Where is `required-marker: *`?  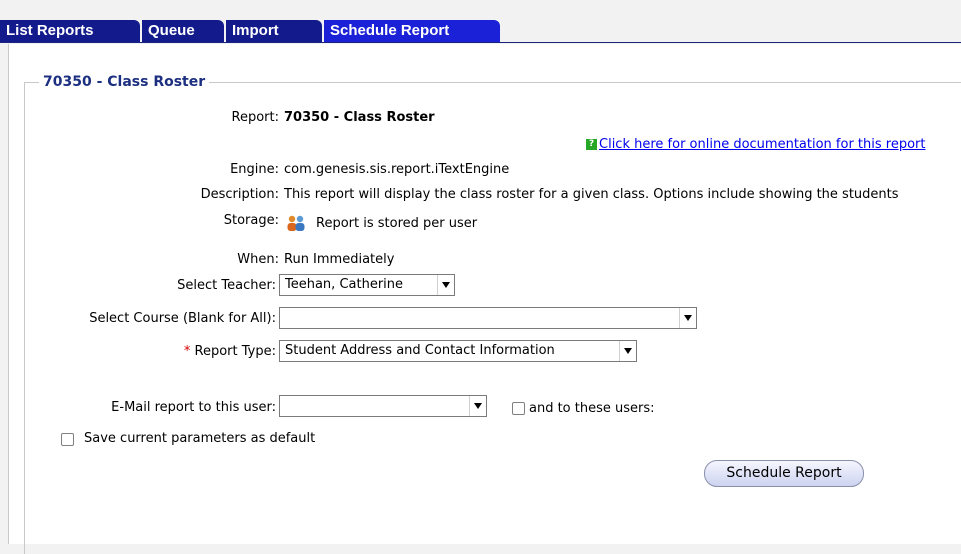 required-marker: * is located at coordinates (187, 351).